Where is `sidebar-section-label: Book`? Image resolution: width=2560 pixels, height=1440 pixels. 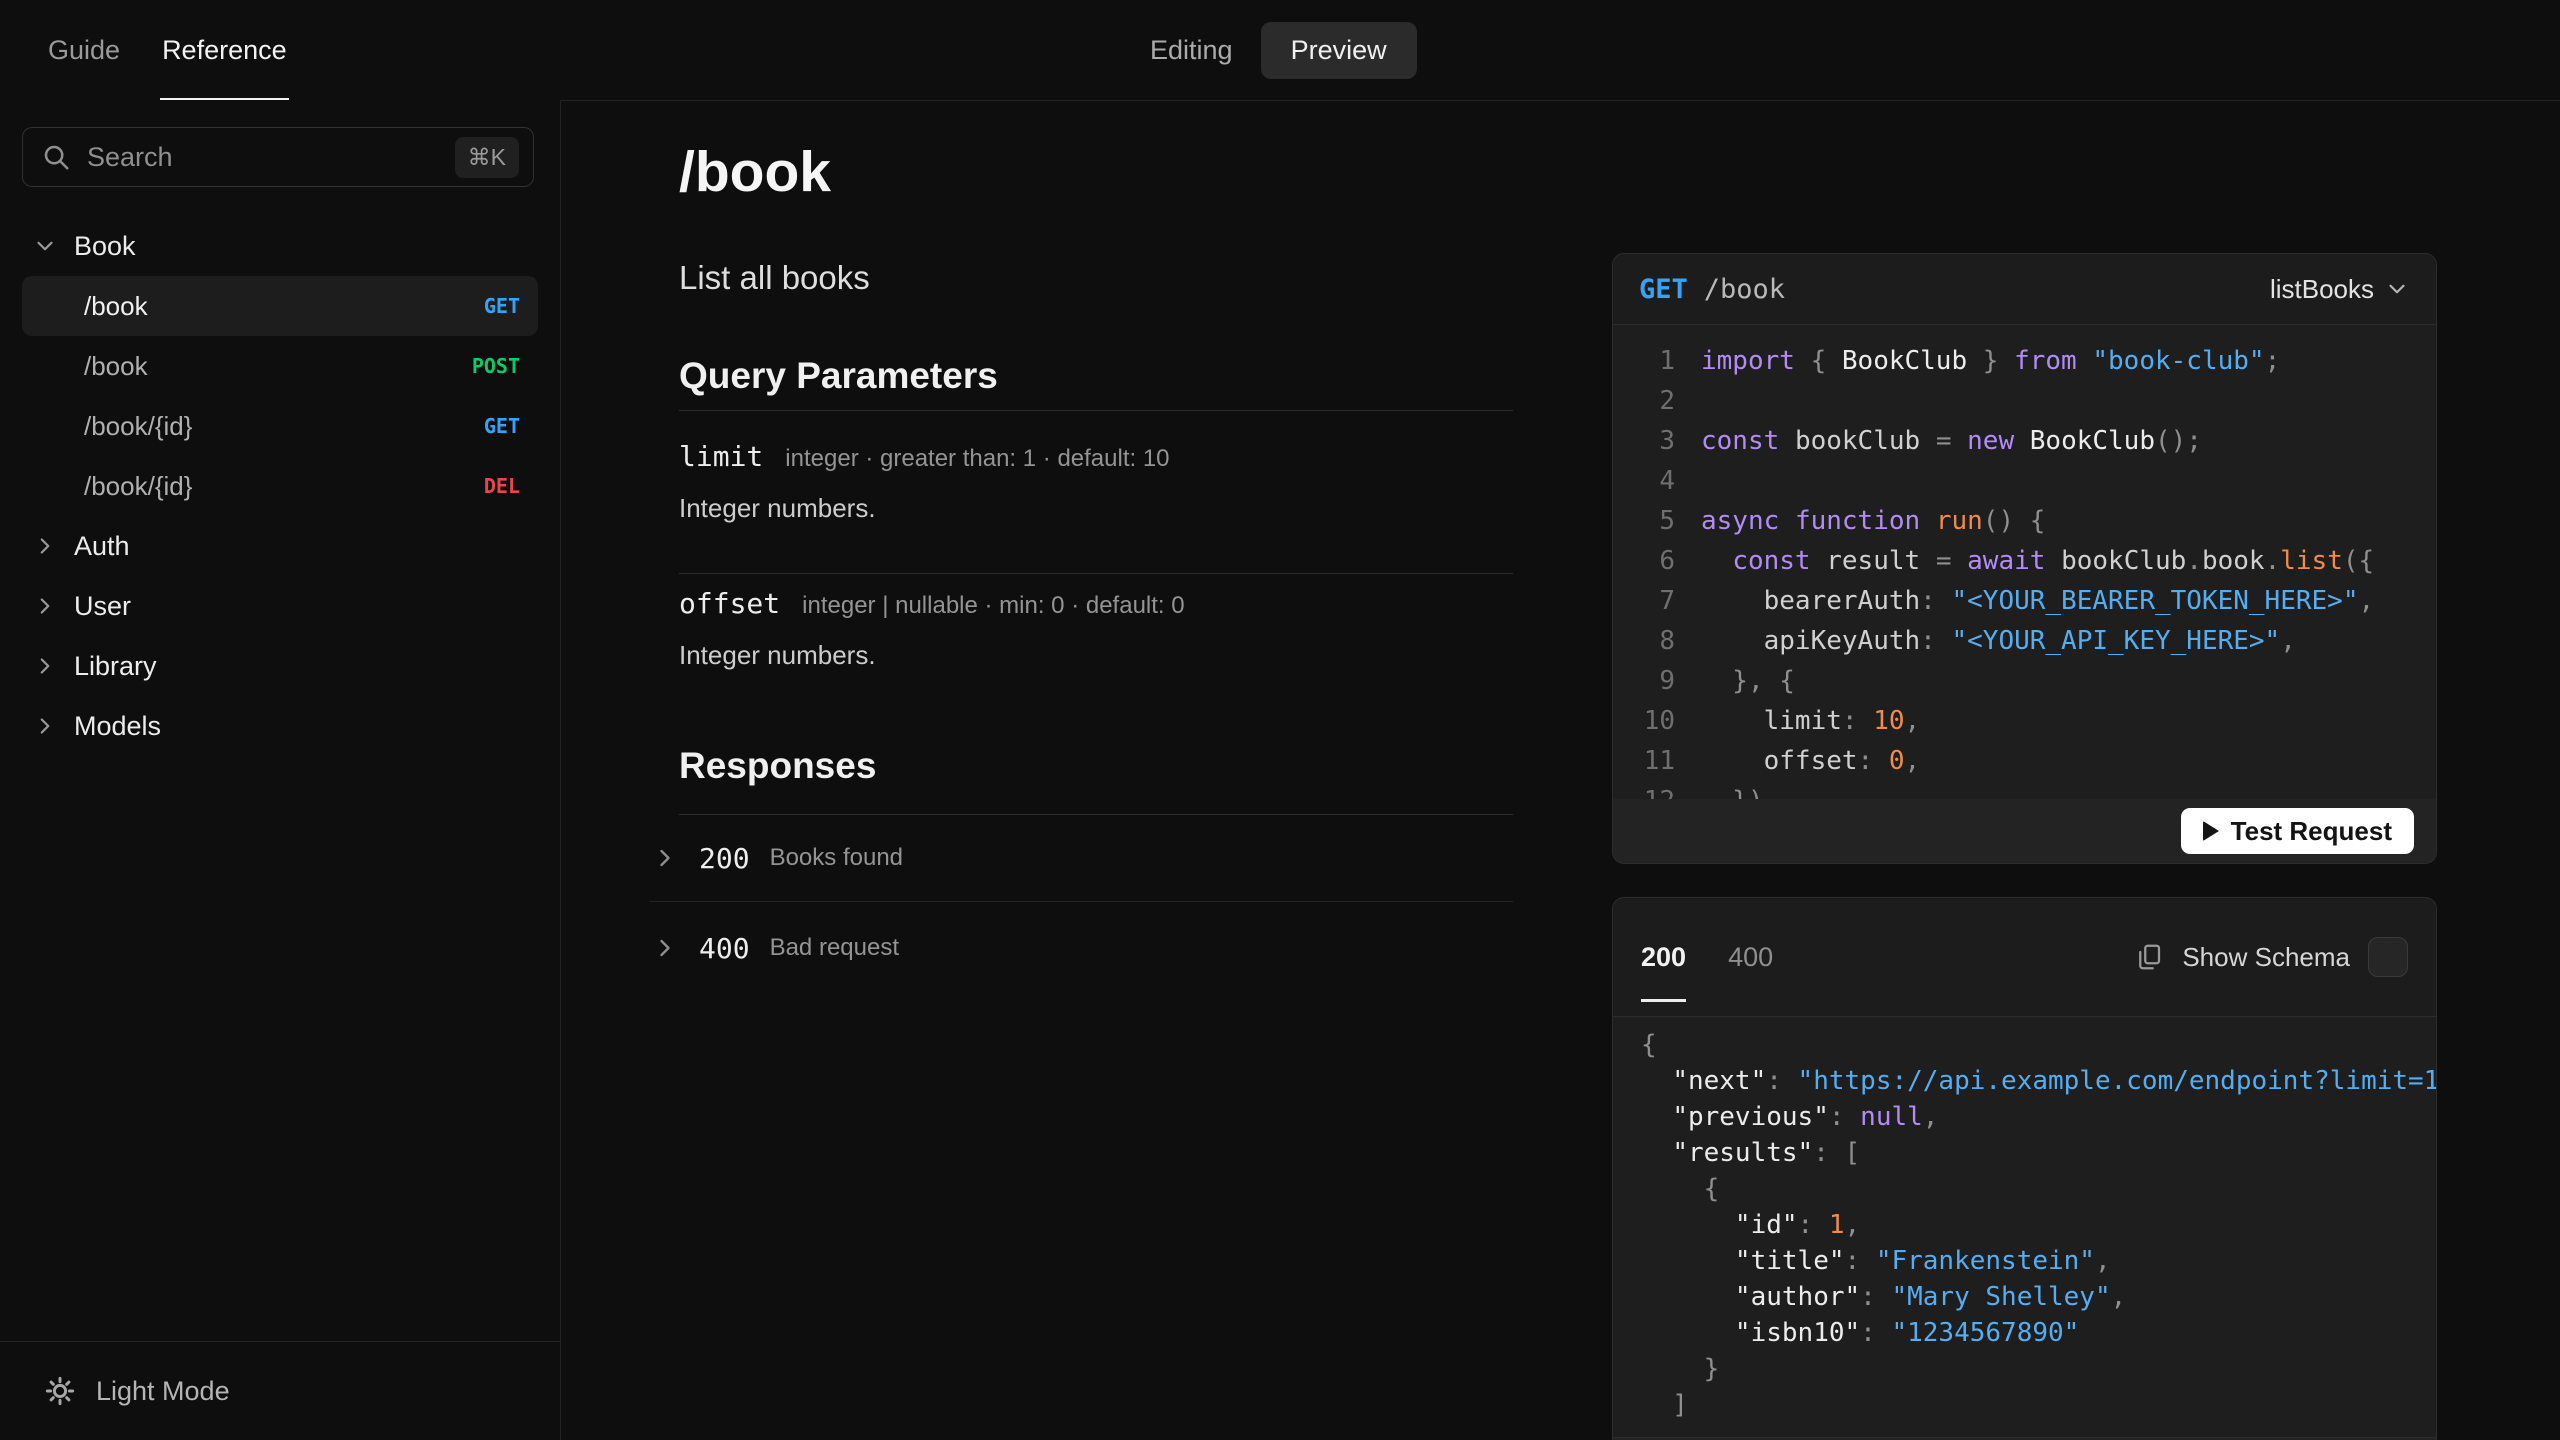
sidebar-section-label: Book is located at coordinates (105, 245).